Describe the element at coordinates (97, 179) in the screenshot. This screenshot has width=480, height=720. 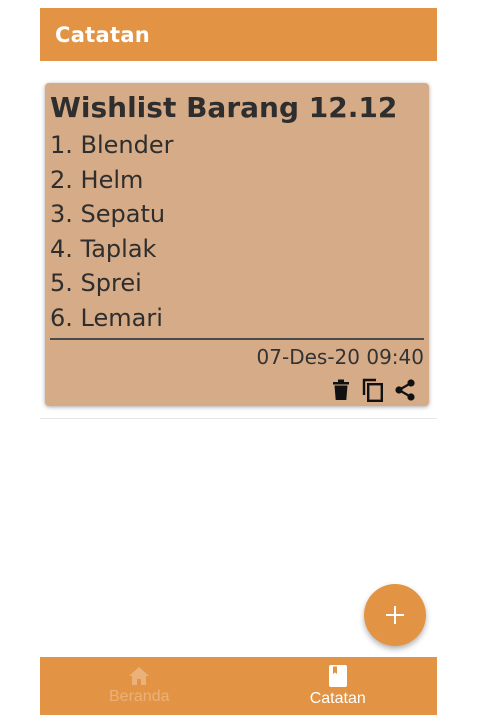
I see `note-line: 2. Helm` at that location.